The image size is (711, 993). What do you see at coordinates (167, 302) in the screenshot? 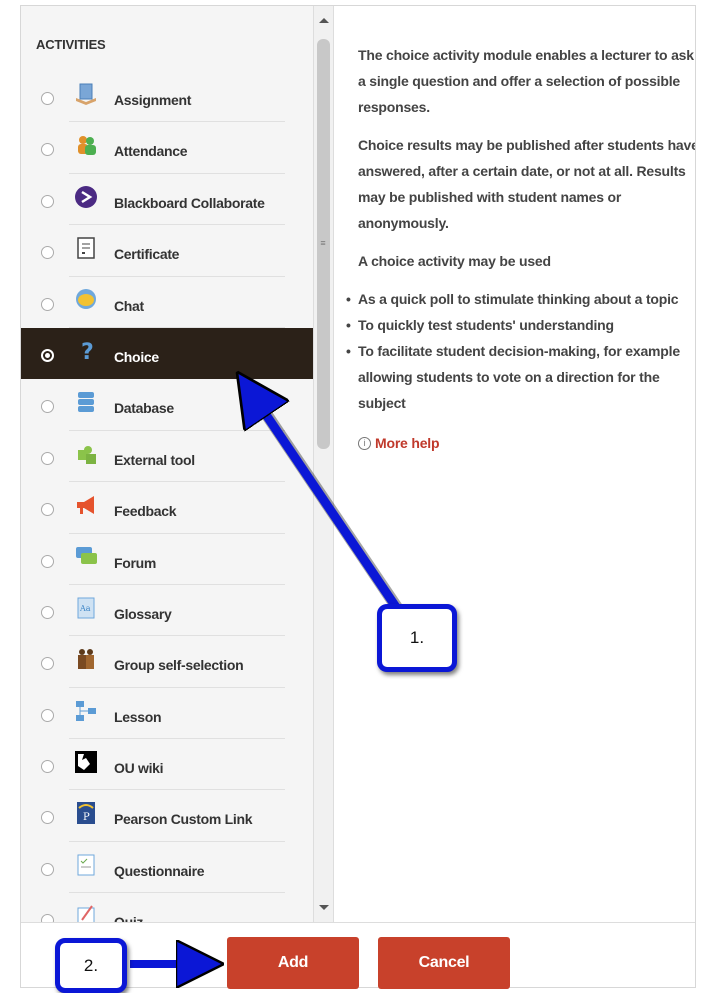
I see `activity-option-chat: Chat` at bounding box center [167, 302].